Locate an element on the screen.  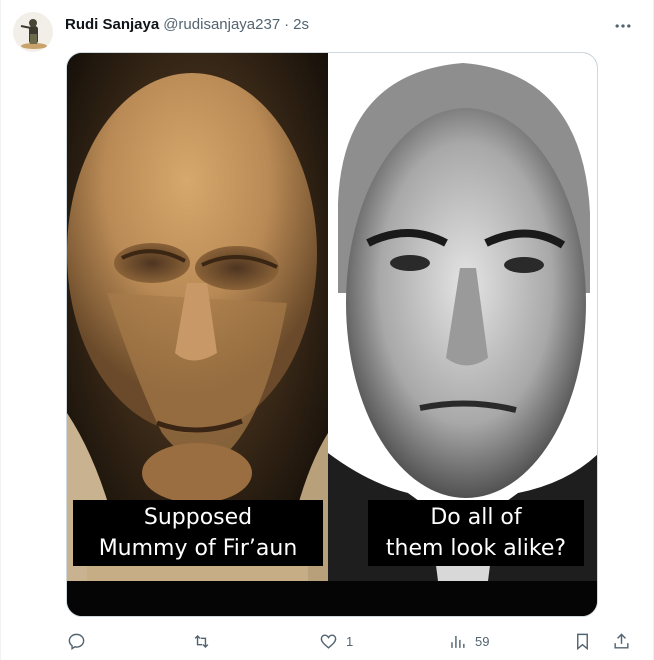
user-handle: @rudisanjaya237 is located at coordinates (221, 25).